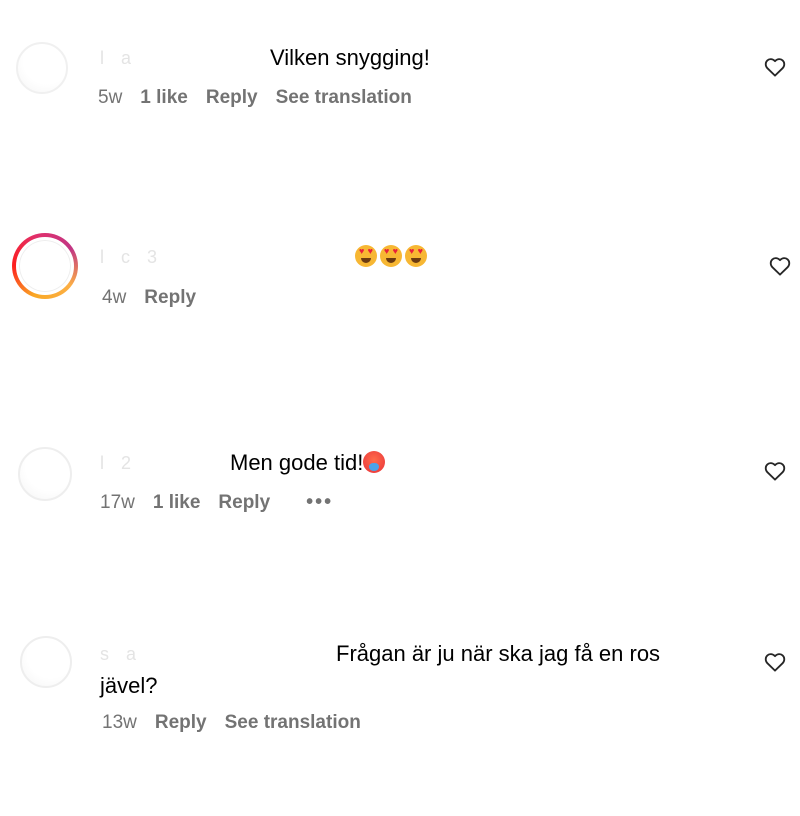 This screenshot has height=816, width=800. Describe the element at coordinates (110, 97) in the screenshot. I see `comment-time: 5w` at that location.